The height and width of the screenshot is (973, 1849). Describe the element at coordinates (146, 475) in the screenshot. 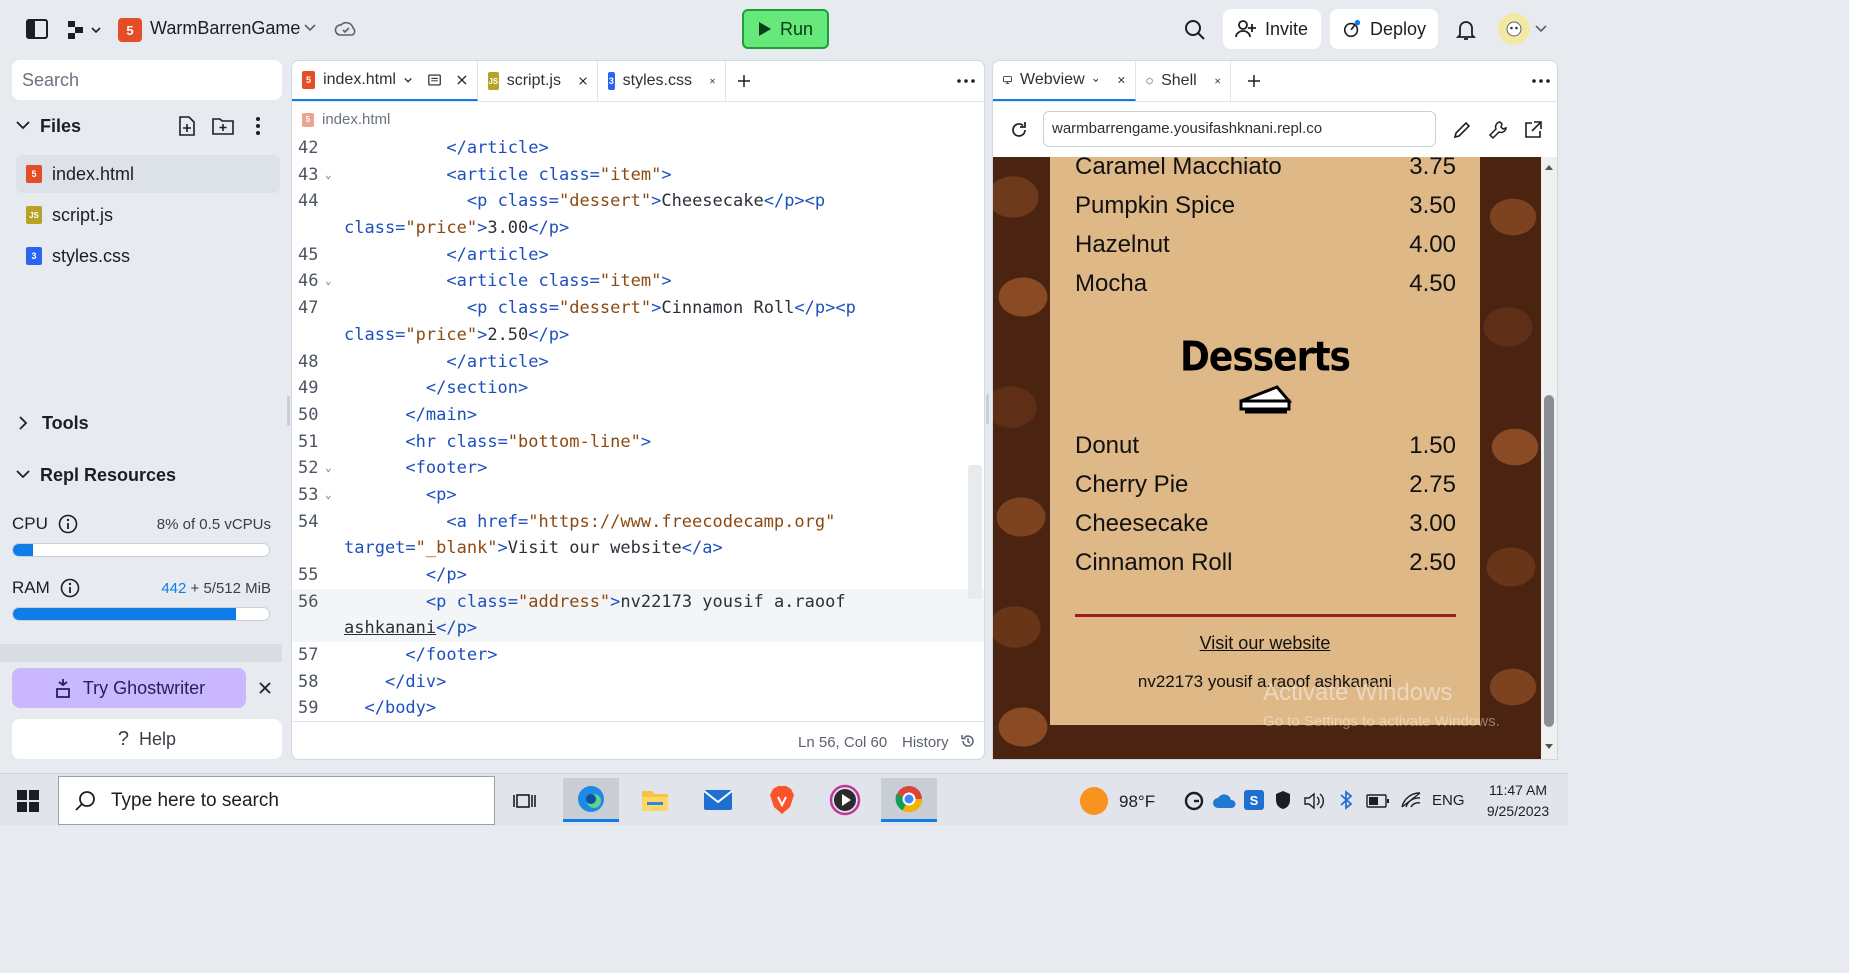

I see `repl-resources-header: Repl Resources` at that location.